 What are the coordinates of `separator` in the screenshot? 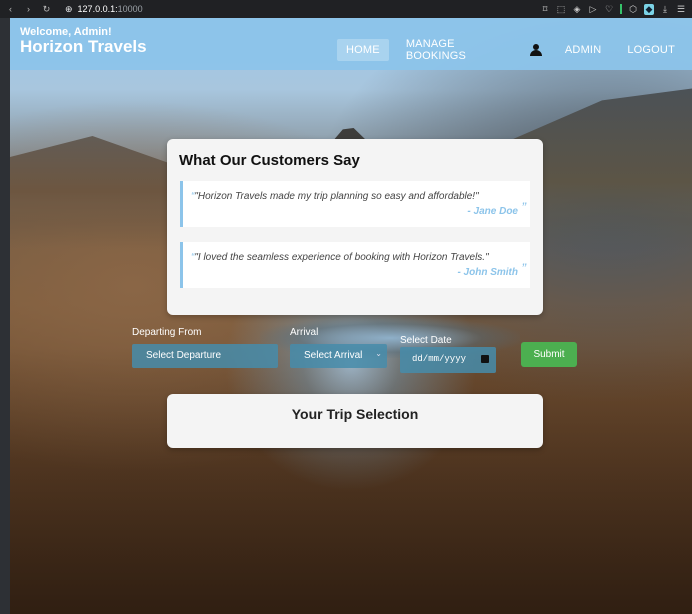 It's located at (621, 9).